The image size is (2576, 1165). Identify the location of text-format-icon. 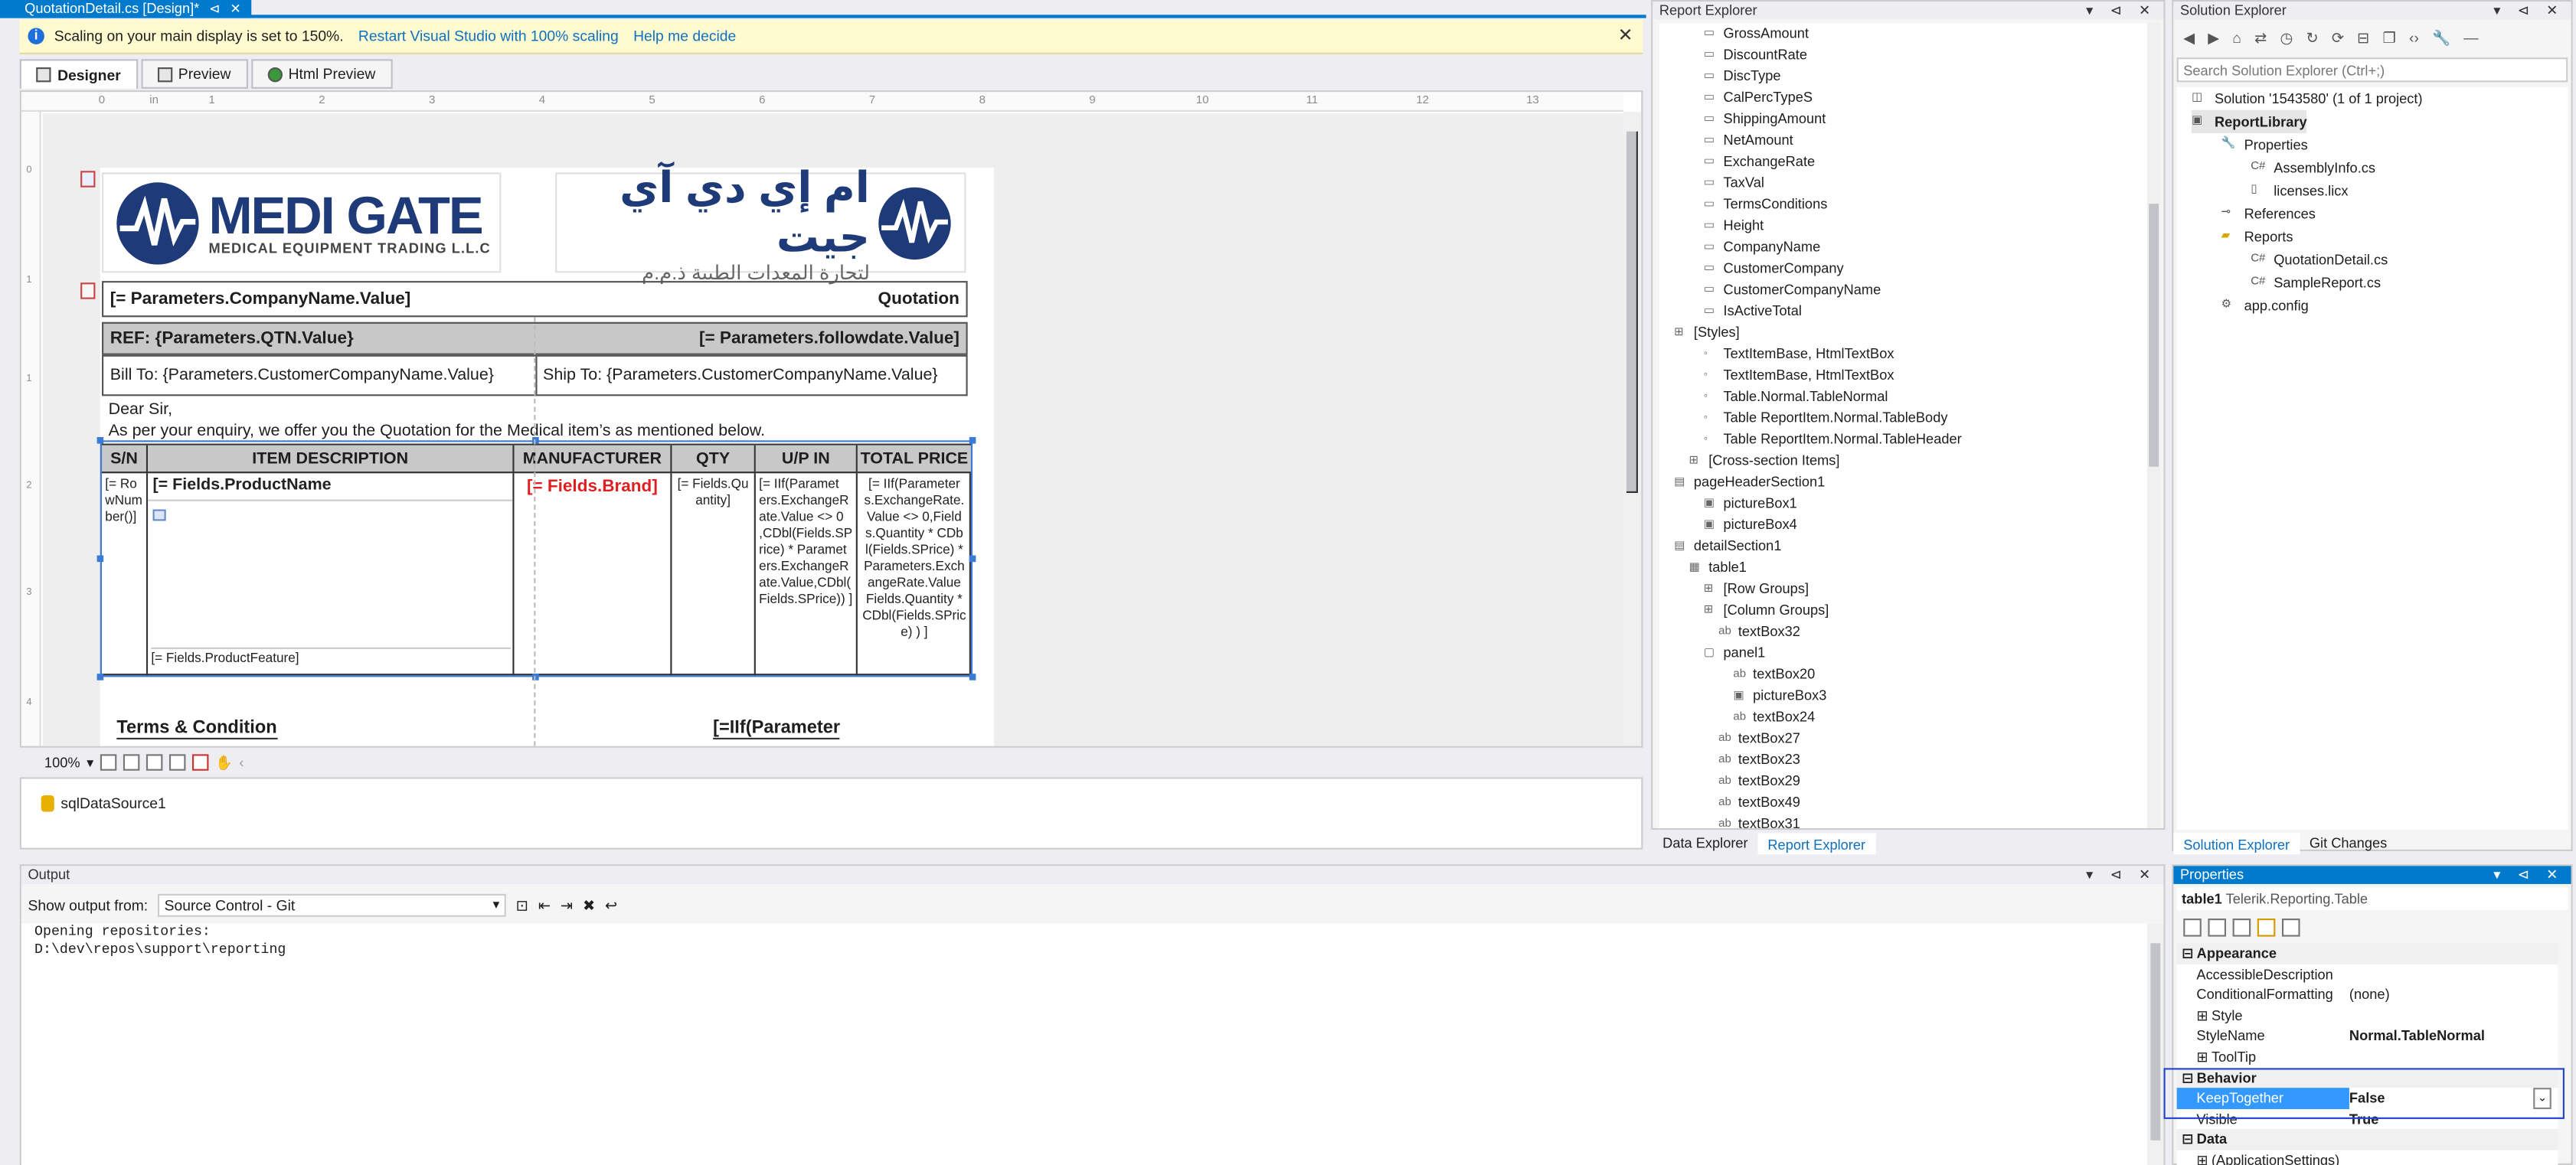
(200, 762).